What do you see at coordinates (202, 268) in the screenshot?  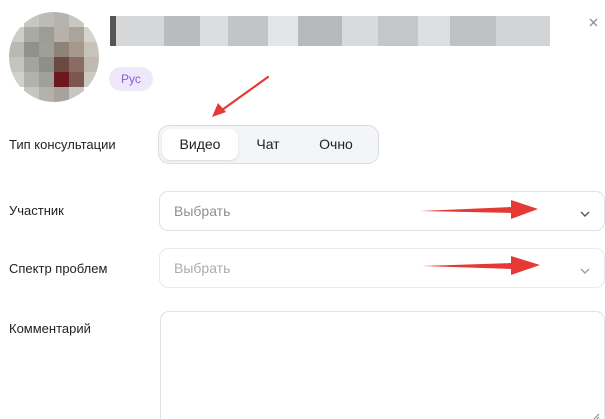 I see `problem-spectrum-placeholder: Выбрать` at bounding box center [202, 268].